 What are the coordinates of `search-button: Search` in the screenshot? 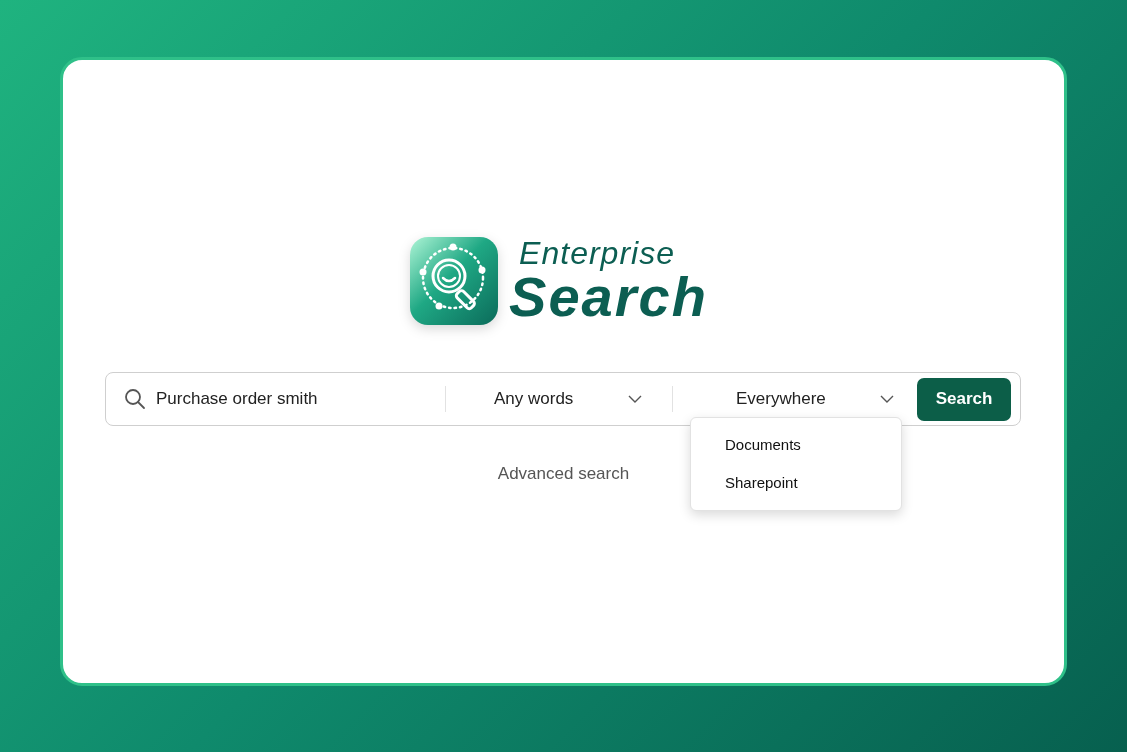 It's located at (964, 399).